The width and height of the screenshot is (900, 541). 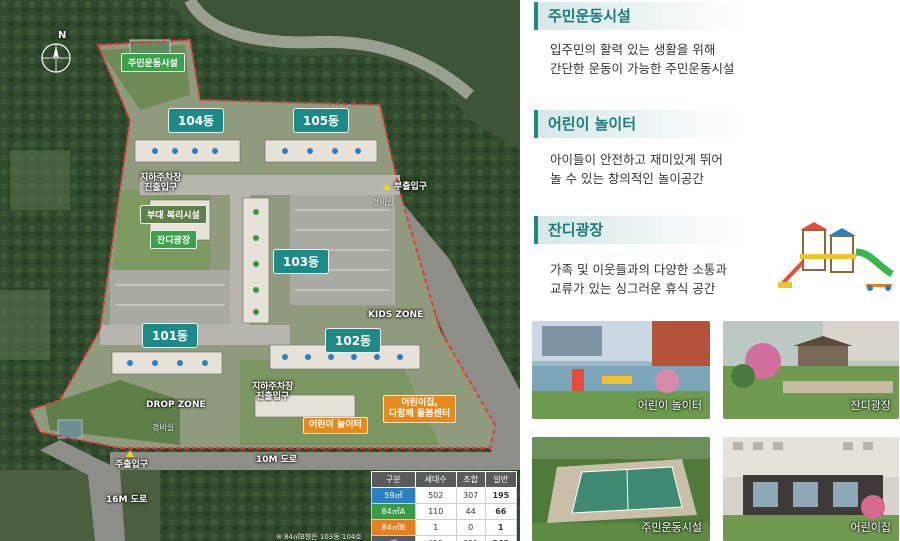 I want to click on main-gate-label: 주출입구, so click(x=131, y=460).